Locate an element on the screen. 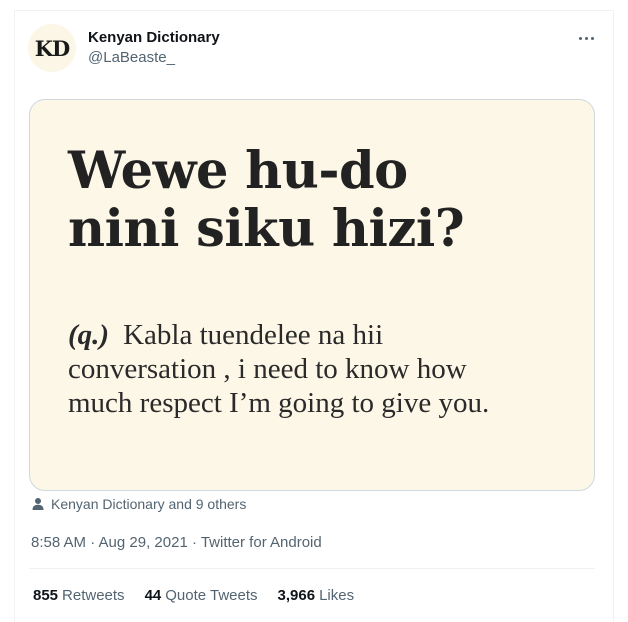  likes-stat: 3,966 Likes is located at coordinates (316, 595).